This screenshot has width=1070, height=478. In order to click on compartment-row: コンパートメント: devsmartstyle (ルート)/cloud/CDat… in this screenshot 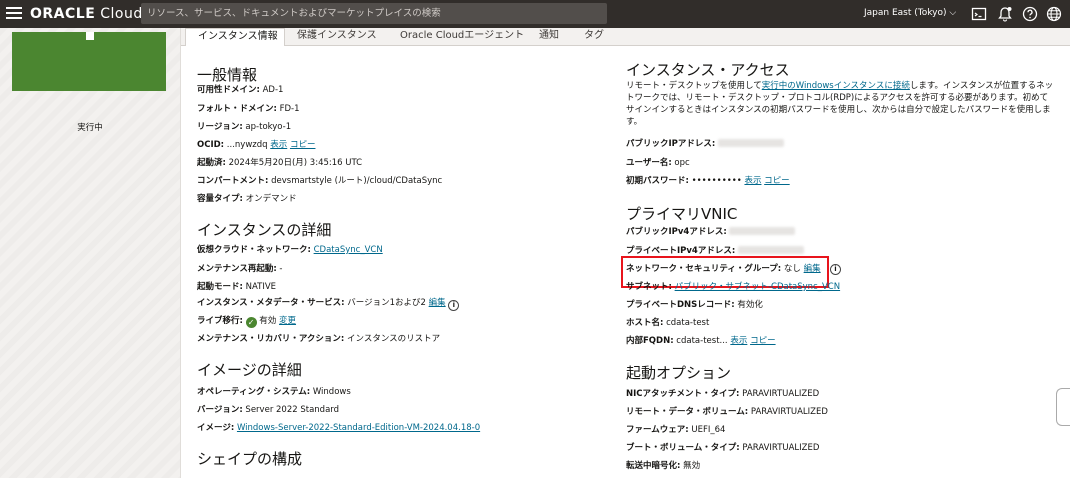, I will do `click(320, 181)`.